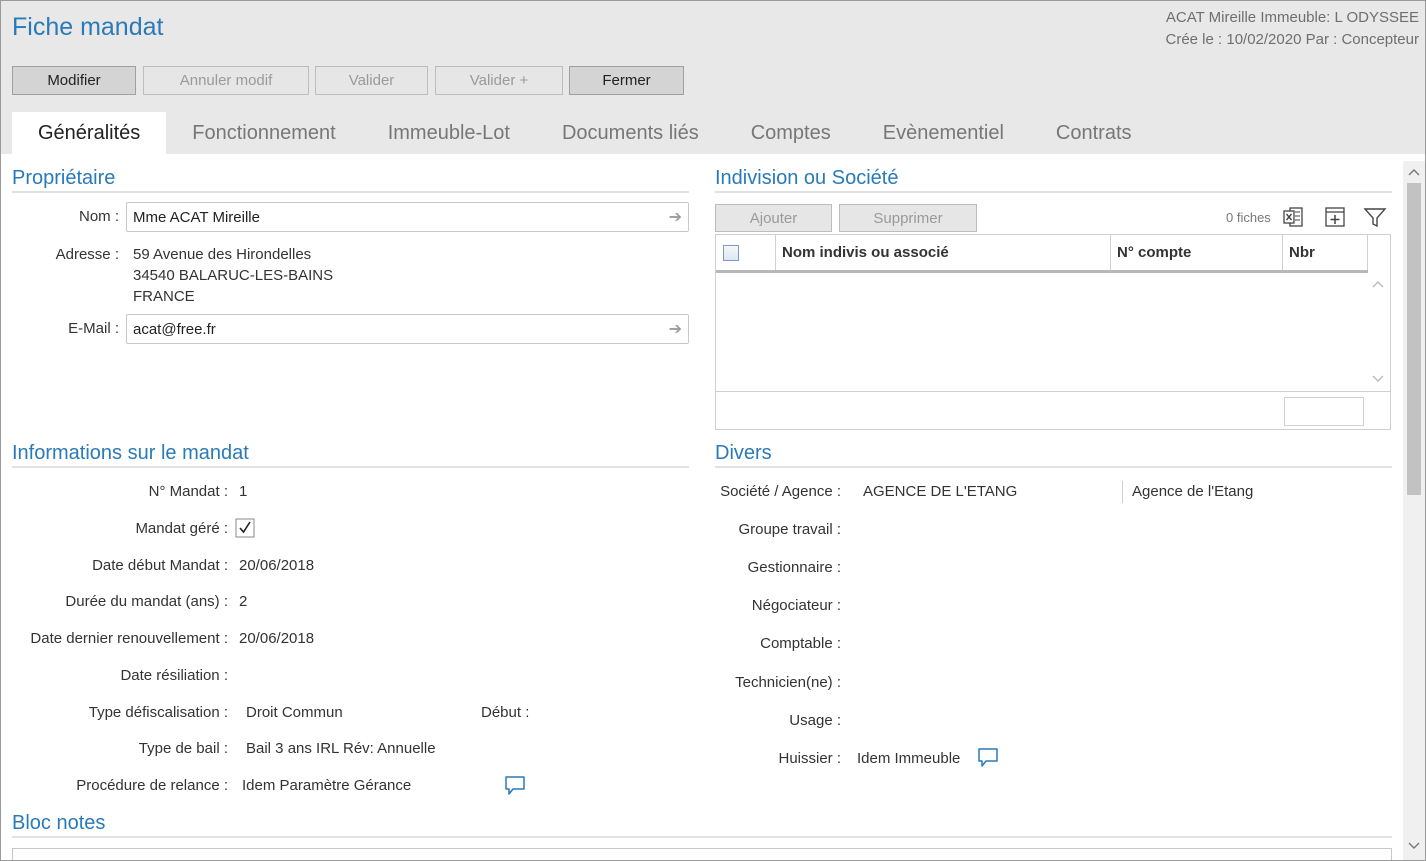 This screenshot has height=861, width=1426. Describe the element at coordinates (243, 491) in the screenshot. I see `numero-mandat-value: 1` at that location.